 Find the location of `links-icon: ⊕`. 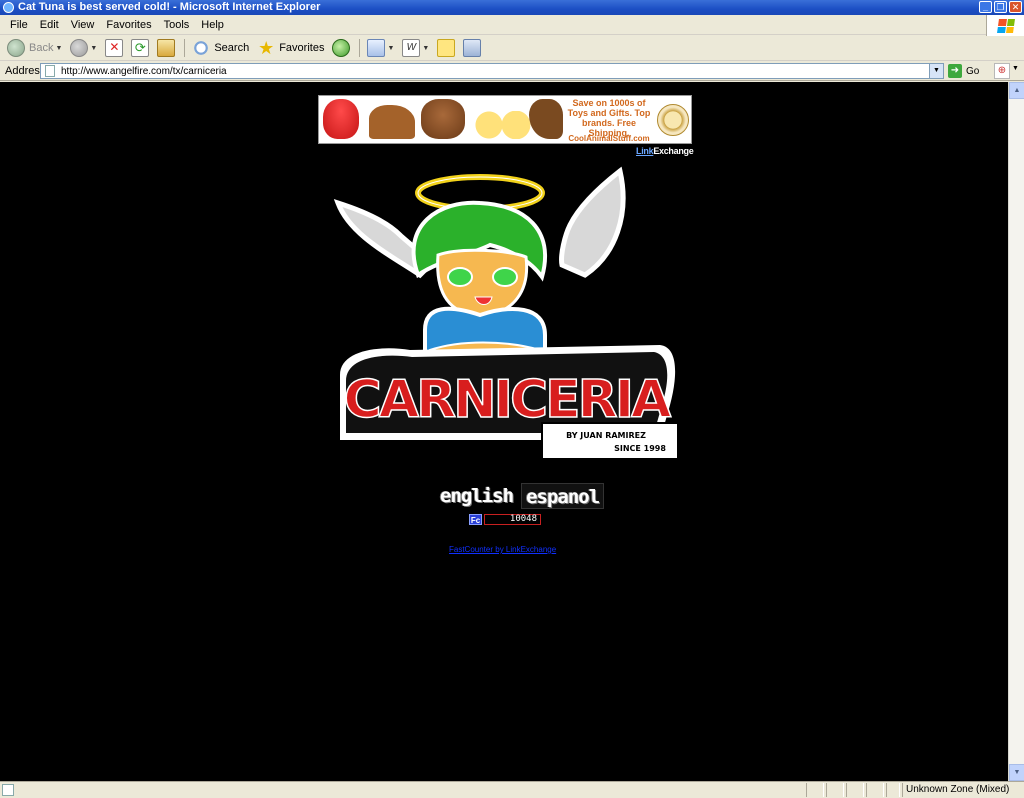

links-icon: ⊕ is located at coordinates (1002, 71).